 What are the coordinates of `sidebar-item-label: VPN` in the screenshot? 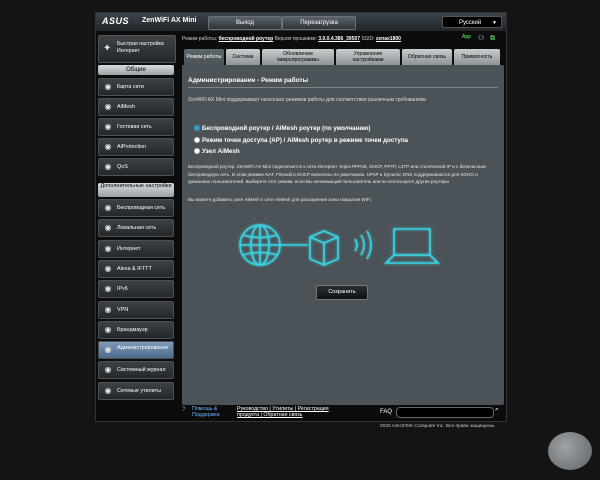 It's located at (123, 309).